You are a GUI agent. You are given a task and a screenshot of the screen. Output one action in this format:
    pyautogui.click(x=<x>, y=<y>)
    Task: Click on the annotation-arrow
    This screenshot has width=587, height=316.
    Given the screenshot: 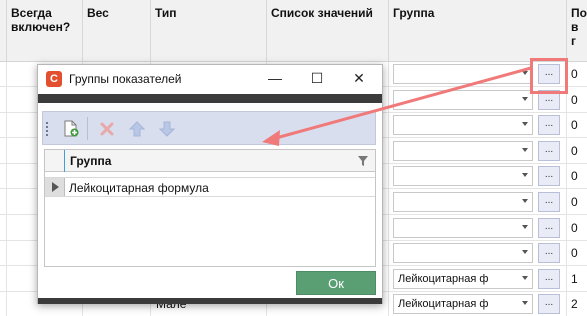 What is the action you would take?
    pyautogui.click(x=397, y=106)
    